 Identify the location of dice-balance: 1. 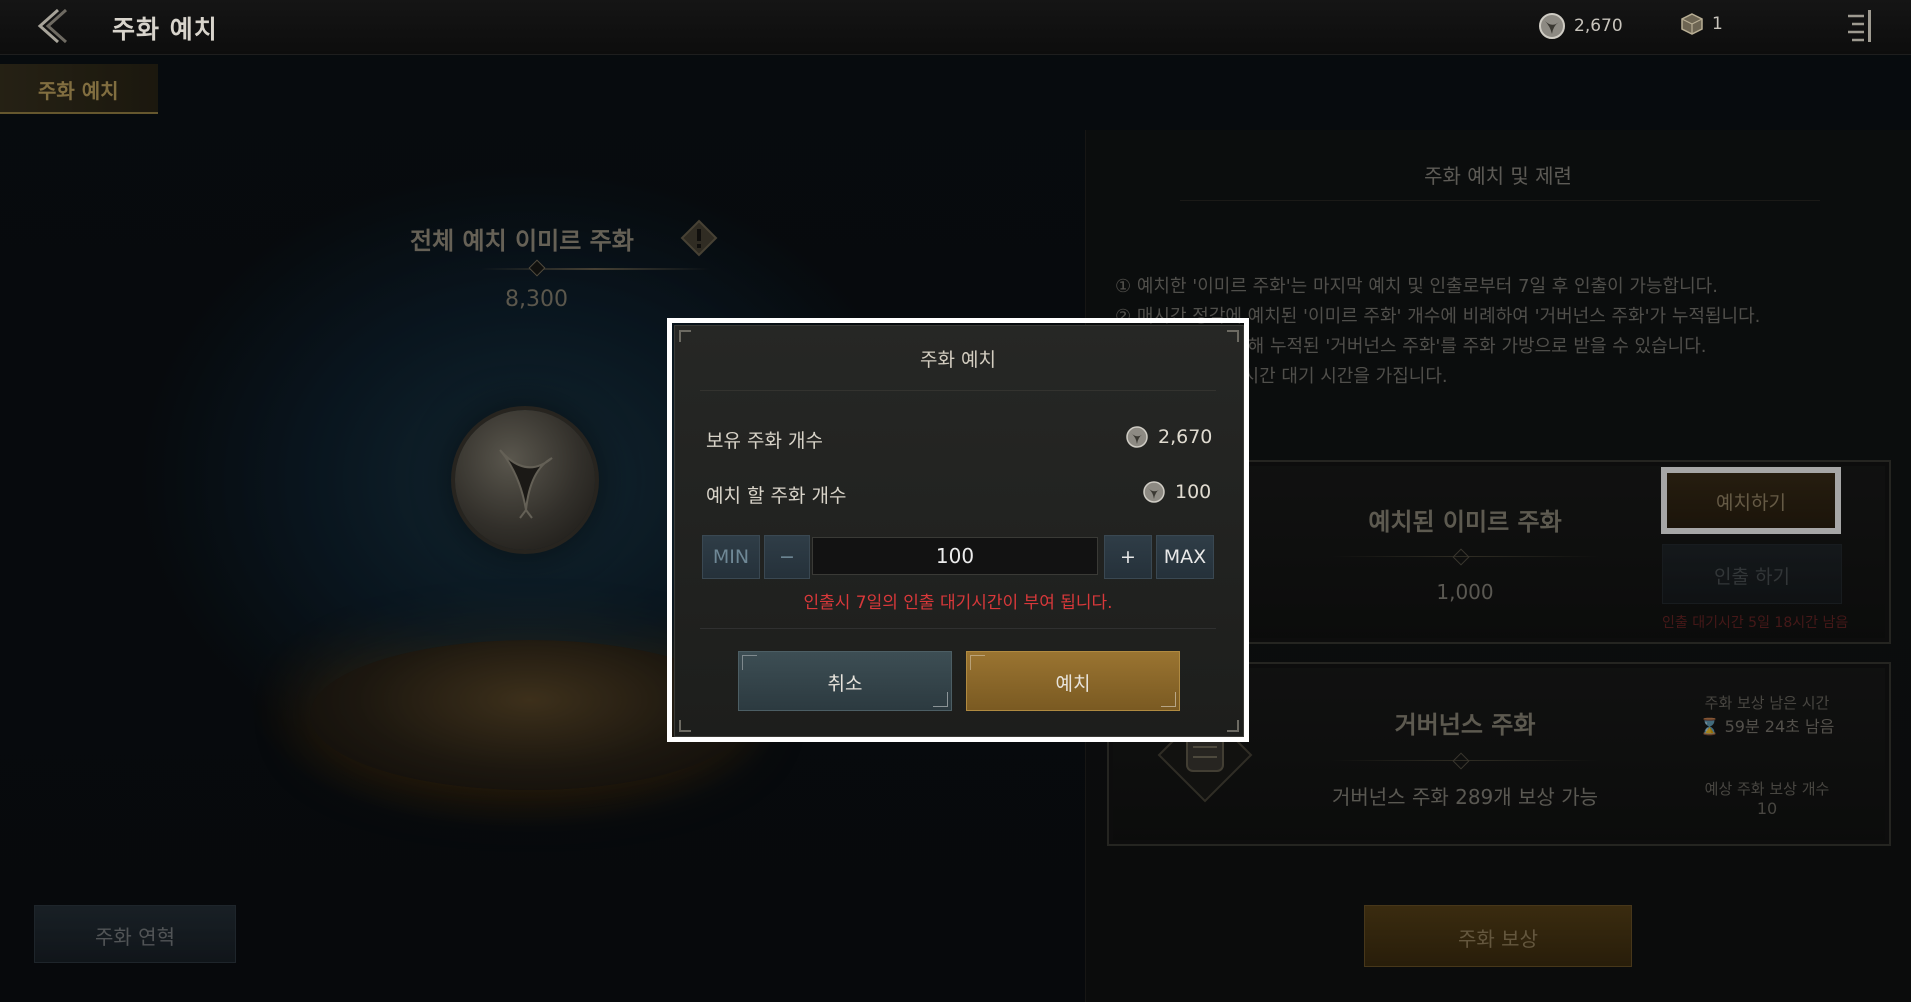
(1701, 24).